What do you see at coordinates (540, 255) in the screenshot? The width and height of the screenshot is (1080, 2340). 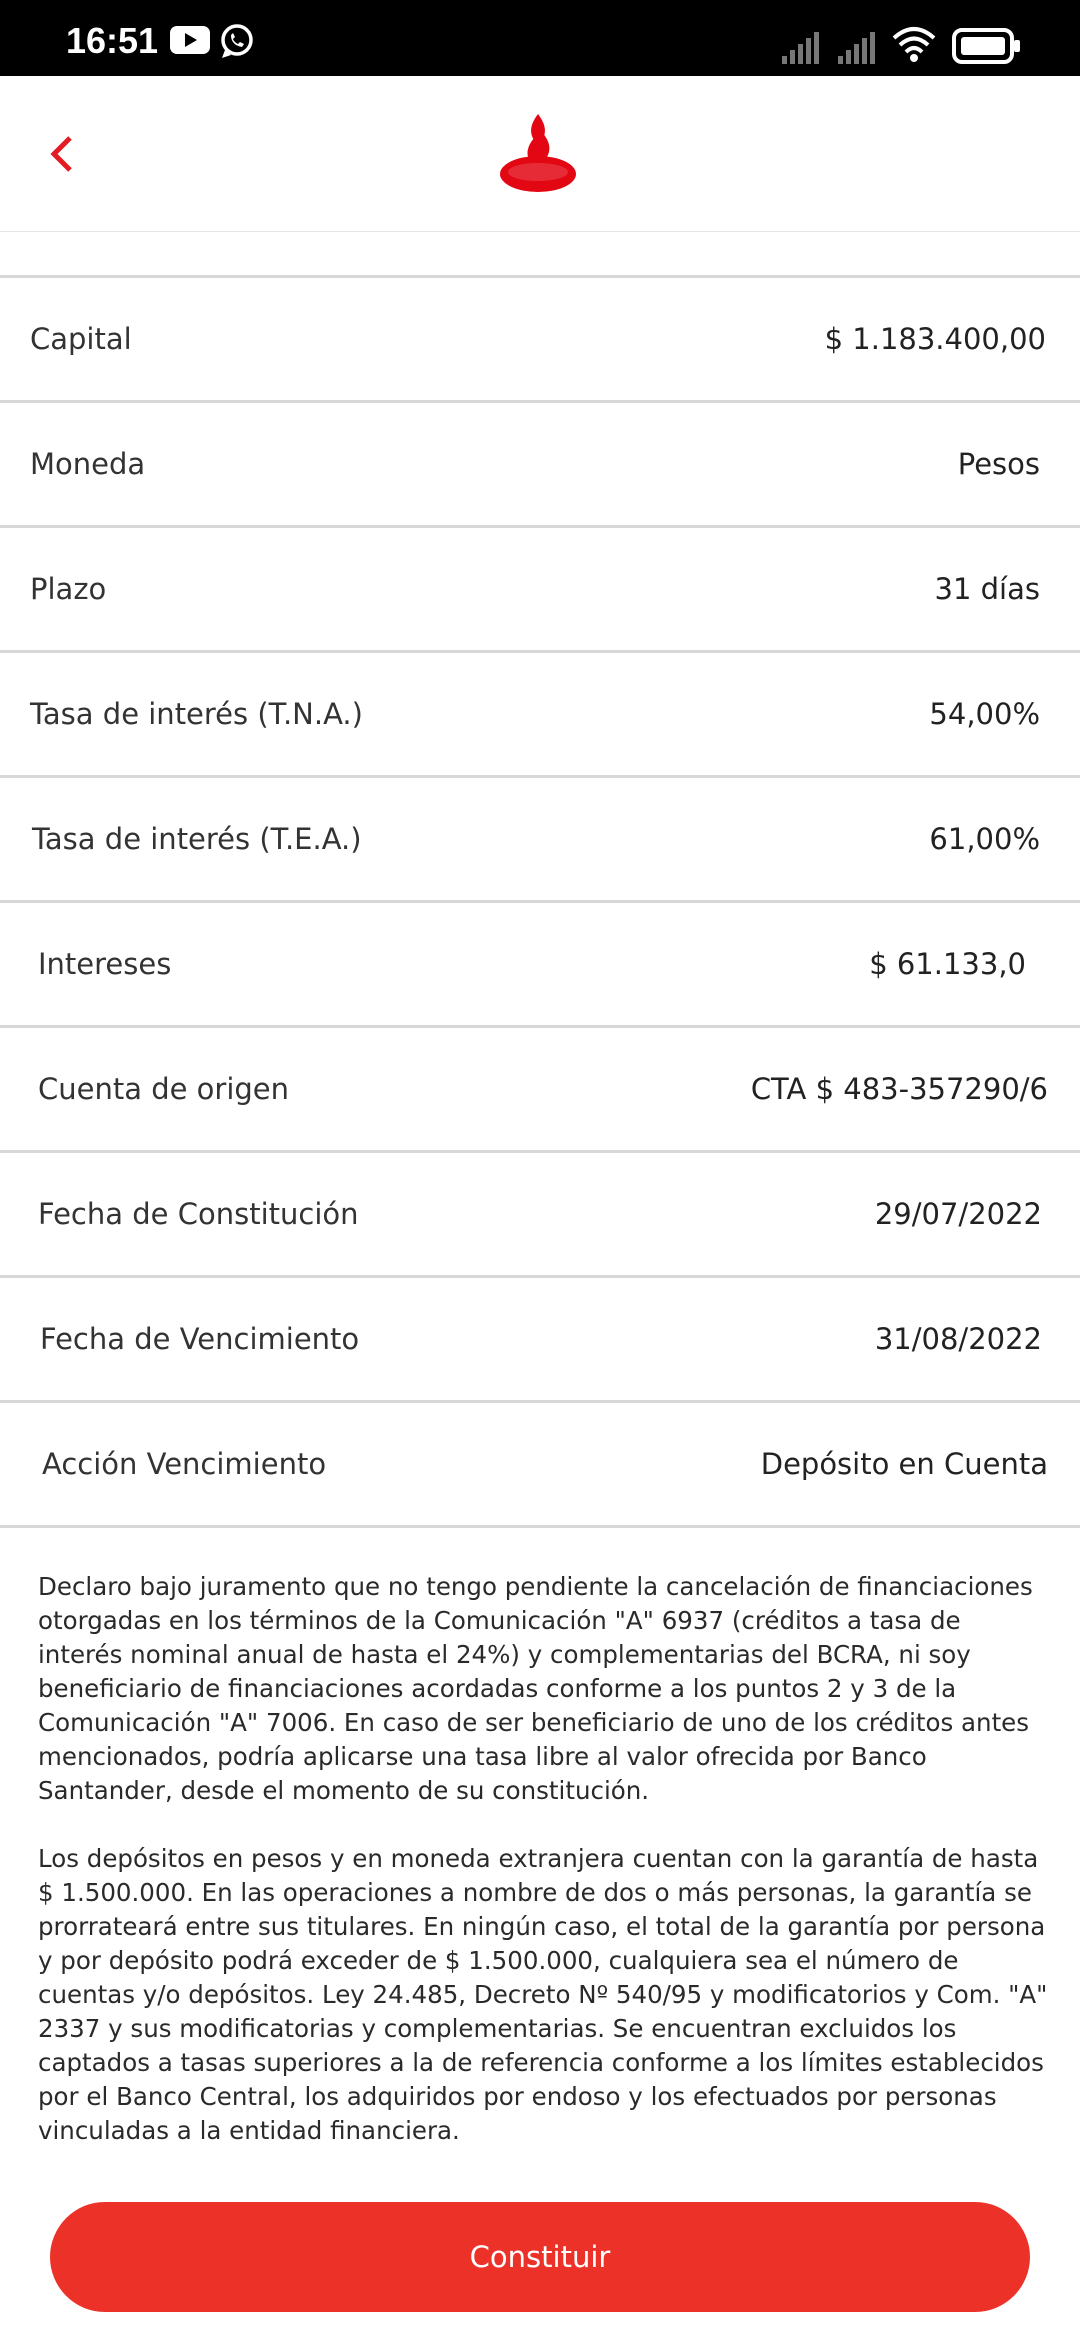 I see `scrolled-row-partial` at bounding box center [540, 255].